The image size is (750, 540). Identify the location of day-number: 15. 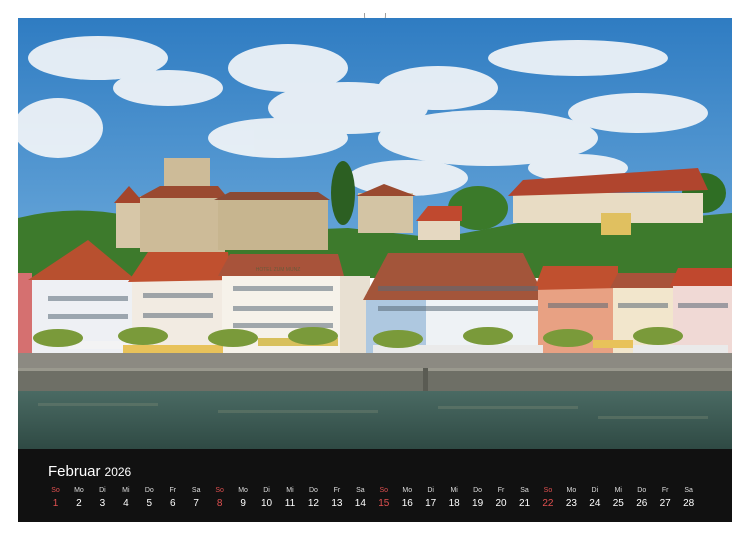
(384, 503).